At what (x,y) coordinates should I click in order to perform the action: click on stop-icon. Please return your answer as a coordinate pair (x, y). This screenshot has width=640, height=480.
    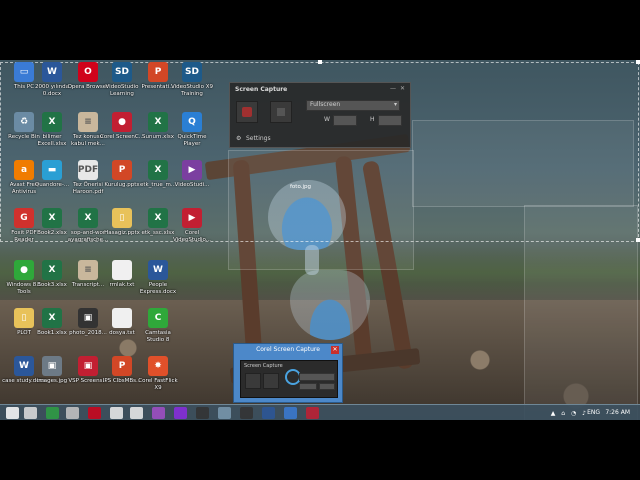
    Looking at the image, I should click on (281, 112).